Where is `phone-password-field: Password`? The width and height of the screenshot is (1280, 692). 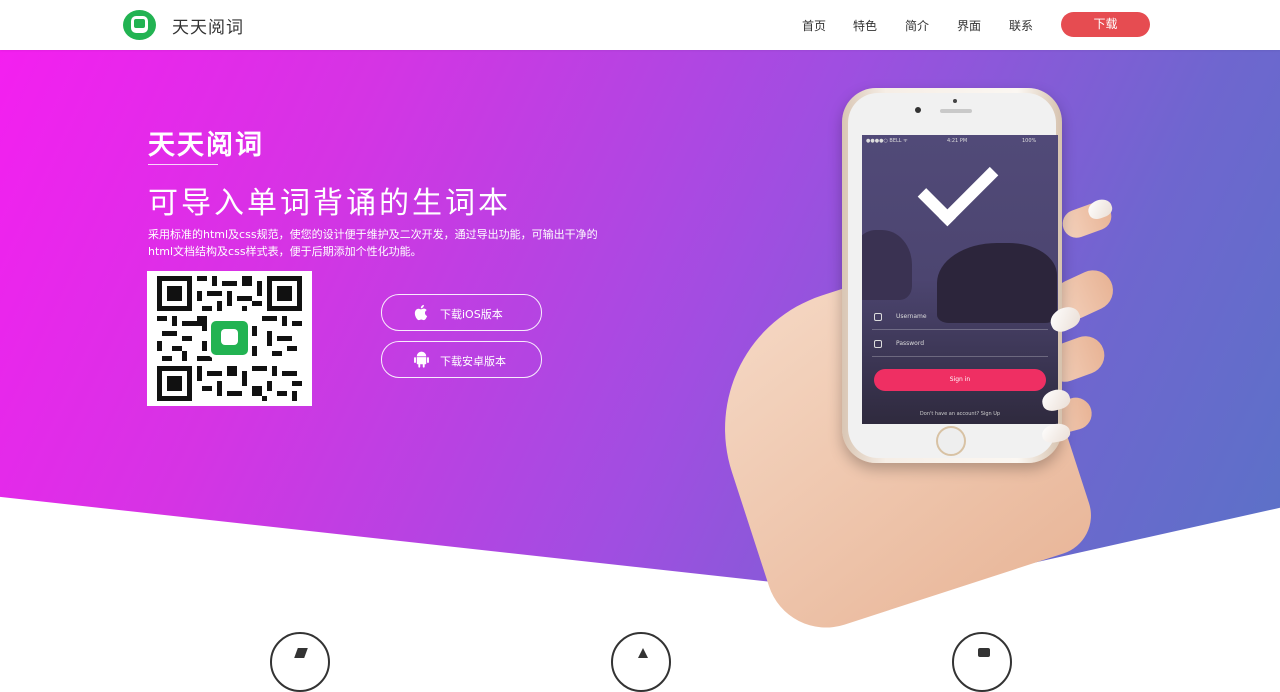 phone-password-field: Password is located at coordinates (960, 347).